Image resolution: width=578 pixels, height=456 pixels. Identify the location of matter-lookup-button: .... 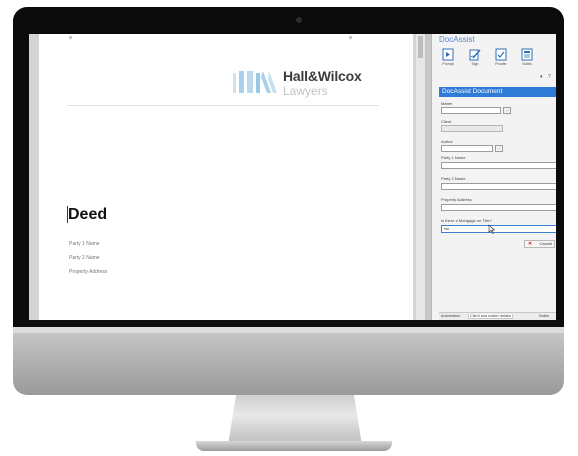
(507, 110).